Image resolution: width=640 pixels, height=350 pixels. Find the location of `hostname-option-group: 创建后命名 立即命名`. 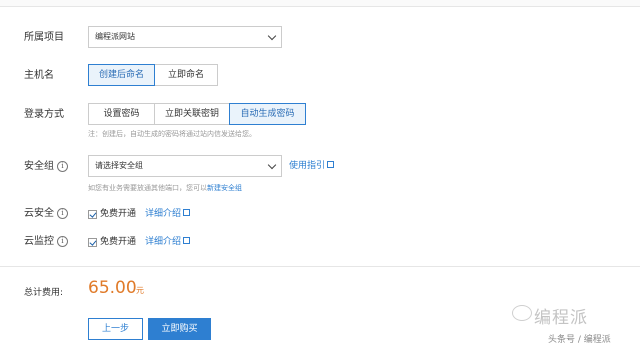

hostname-option-group: 创建后命名 立即命名 is located at coordinates (153, 75).